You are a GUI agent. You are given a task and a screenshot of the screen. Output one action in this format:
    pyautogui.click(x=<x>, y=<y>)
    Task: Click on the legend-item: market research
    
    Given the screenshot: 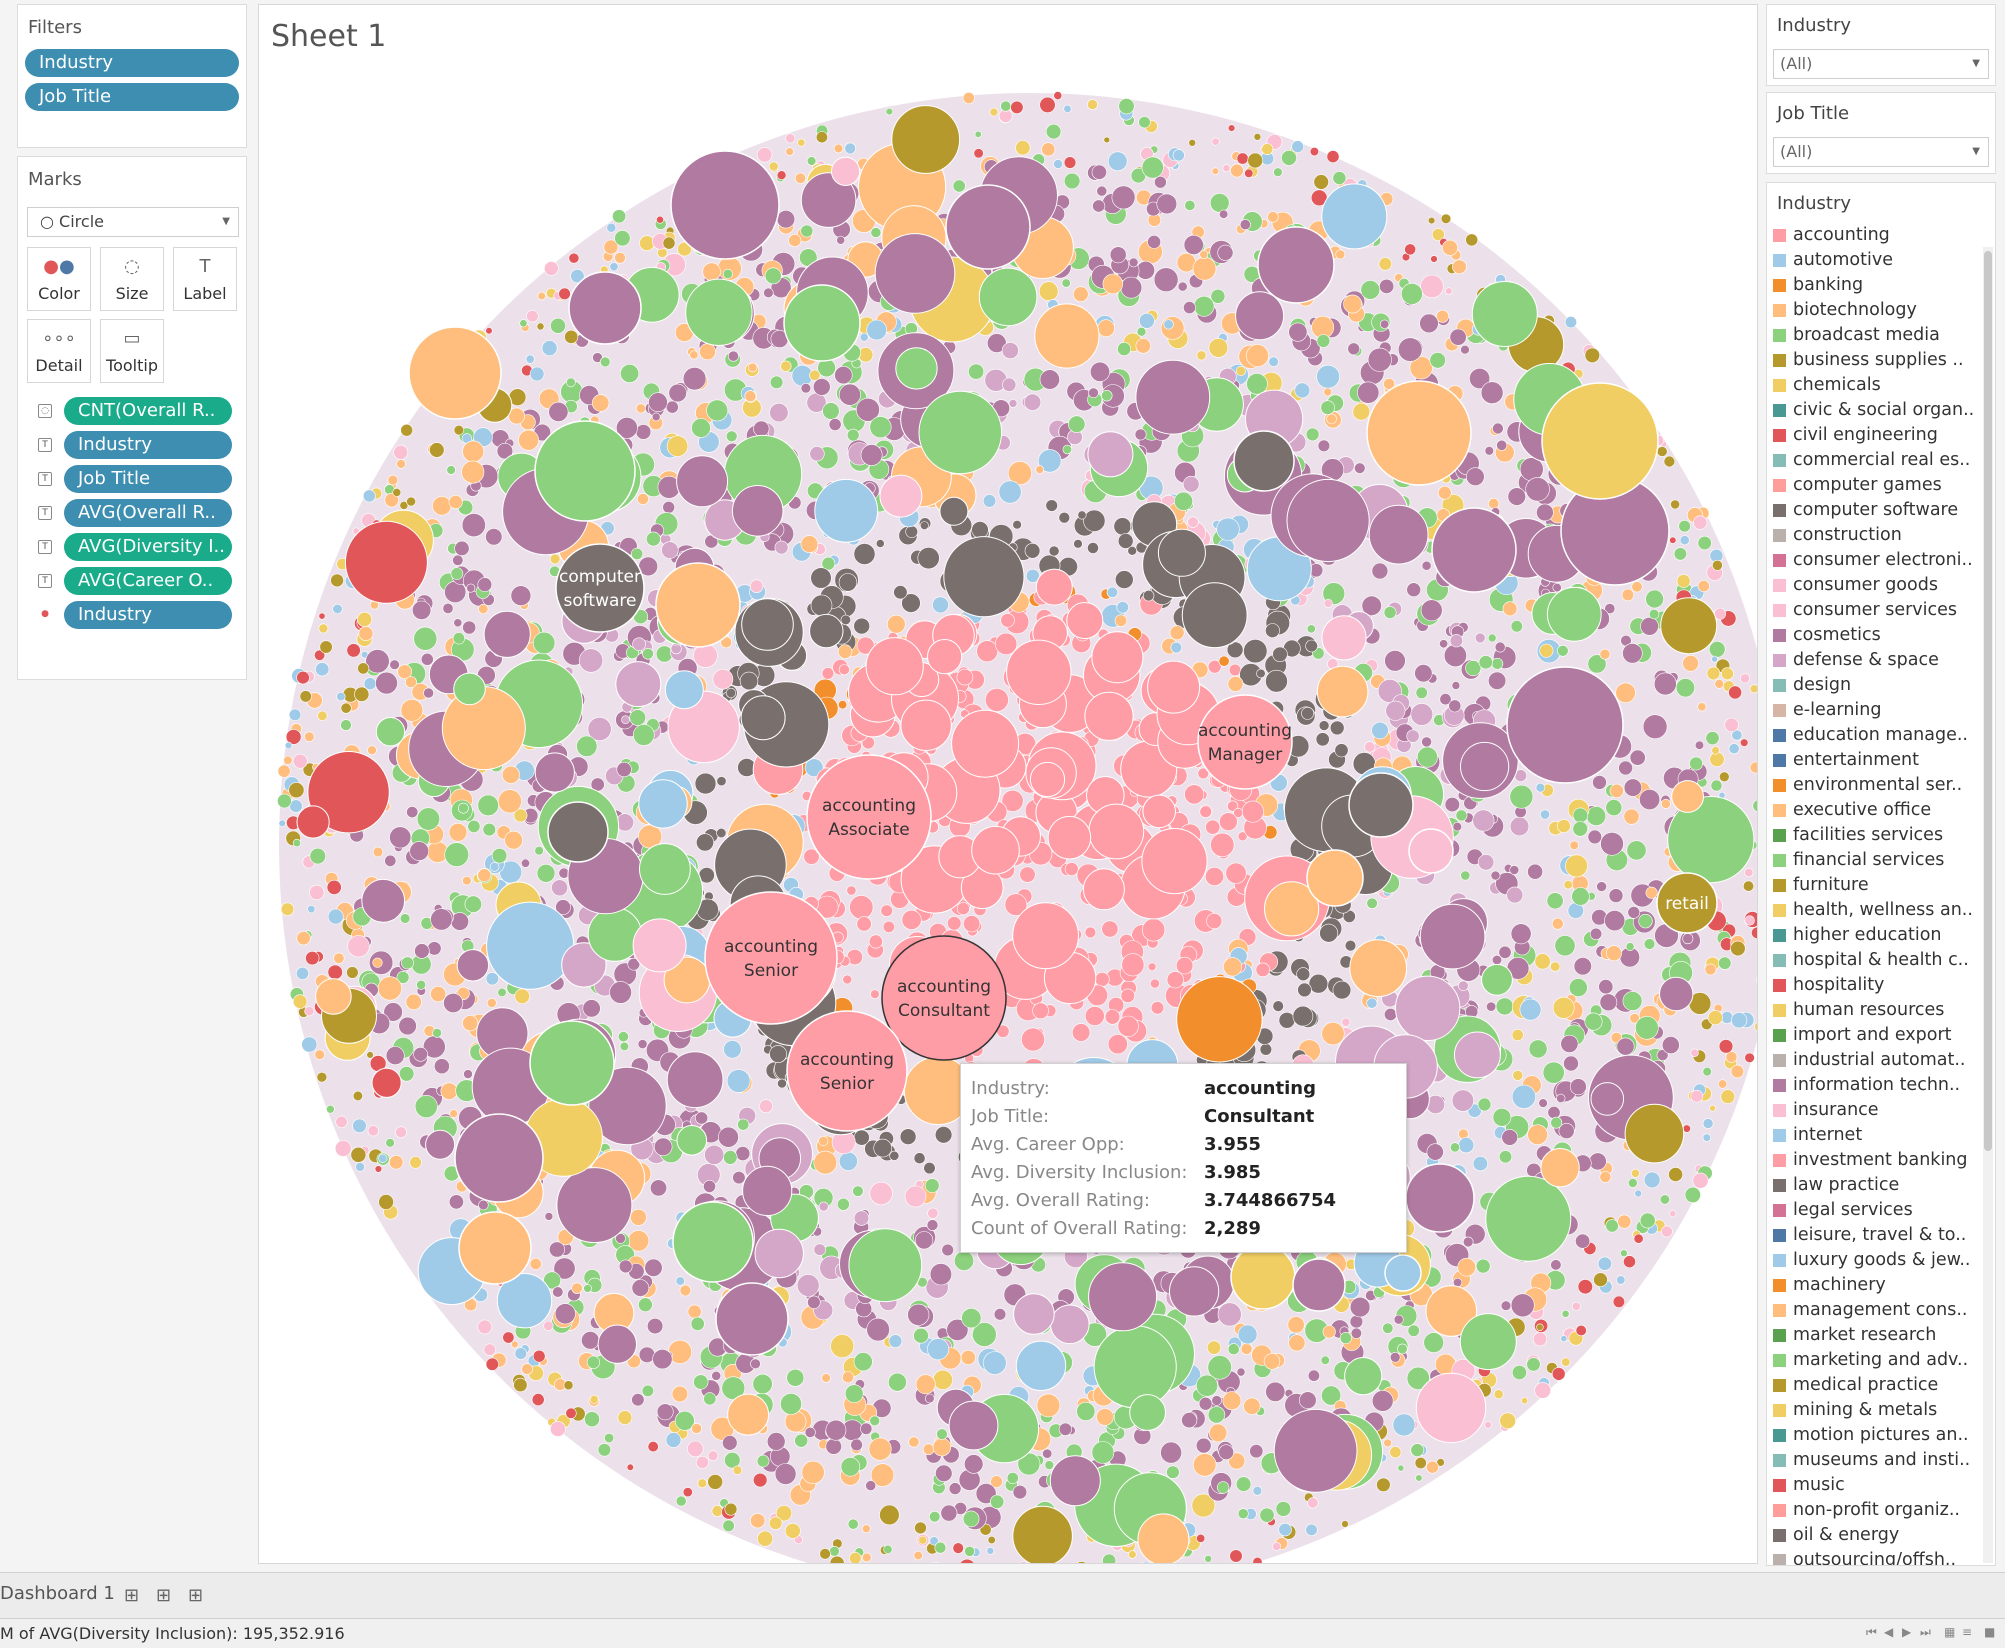 What is the action you would take?
    pyautogui.click(x=1873, y=1335)
    